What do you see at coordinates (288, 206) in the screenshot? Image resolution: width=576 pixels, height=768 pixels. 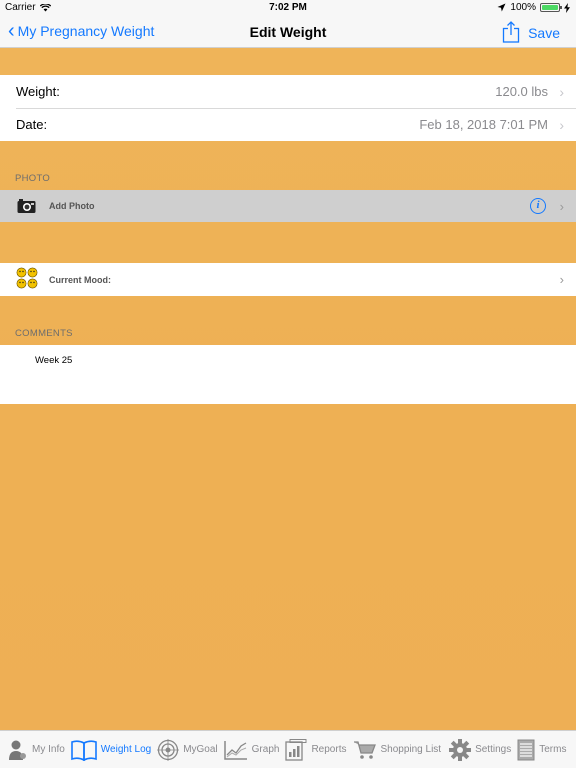 I see `add-photo-row: Add Photo i ›` at bounding box center [288, 206].